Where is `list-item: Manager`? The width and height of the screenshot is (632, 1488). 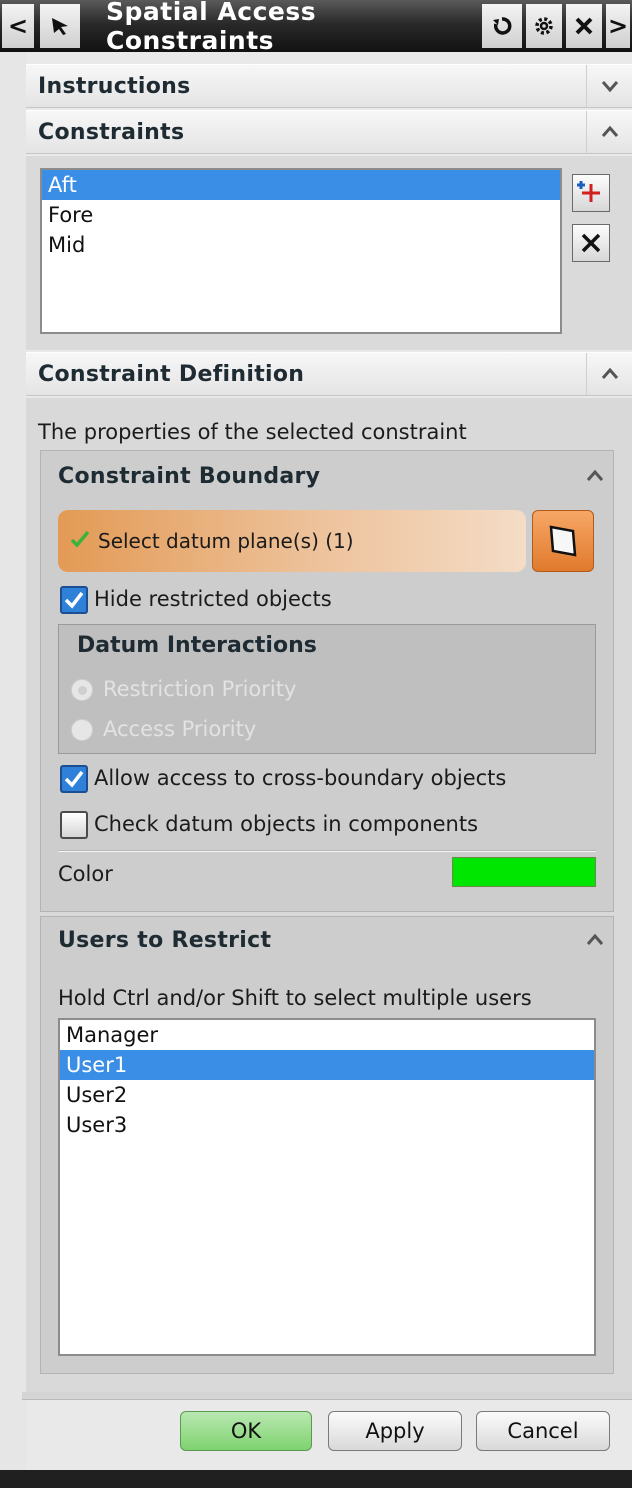 list-item: Manager is located at coordinates (327, 1035).